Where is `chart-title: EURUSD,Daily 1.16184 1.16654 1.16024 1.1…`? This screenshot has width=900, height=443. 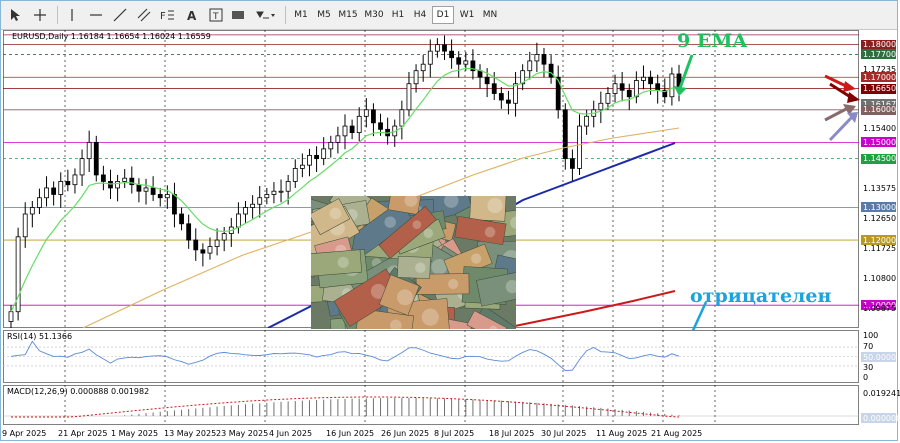 chart-title: EURUSD,Daily 1.16184 1.16654 1.16024 1.1… is located at coordinates (111, 36).